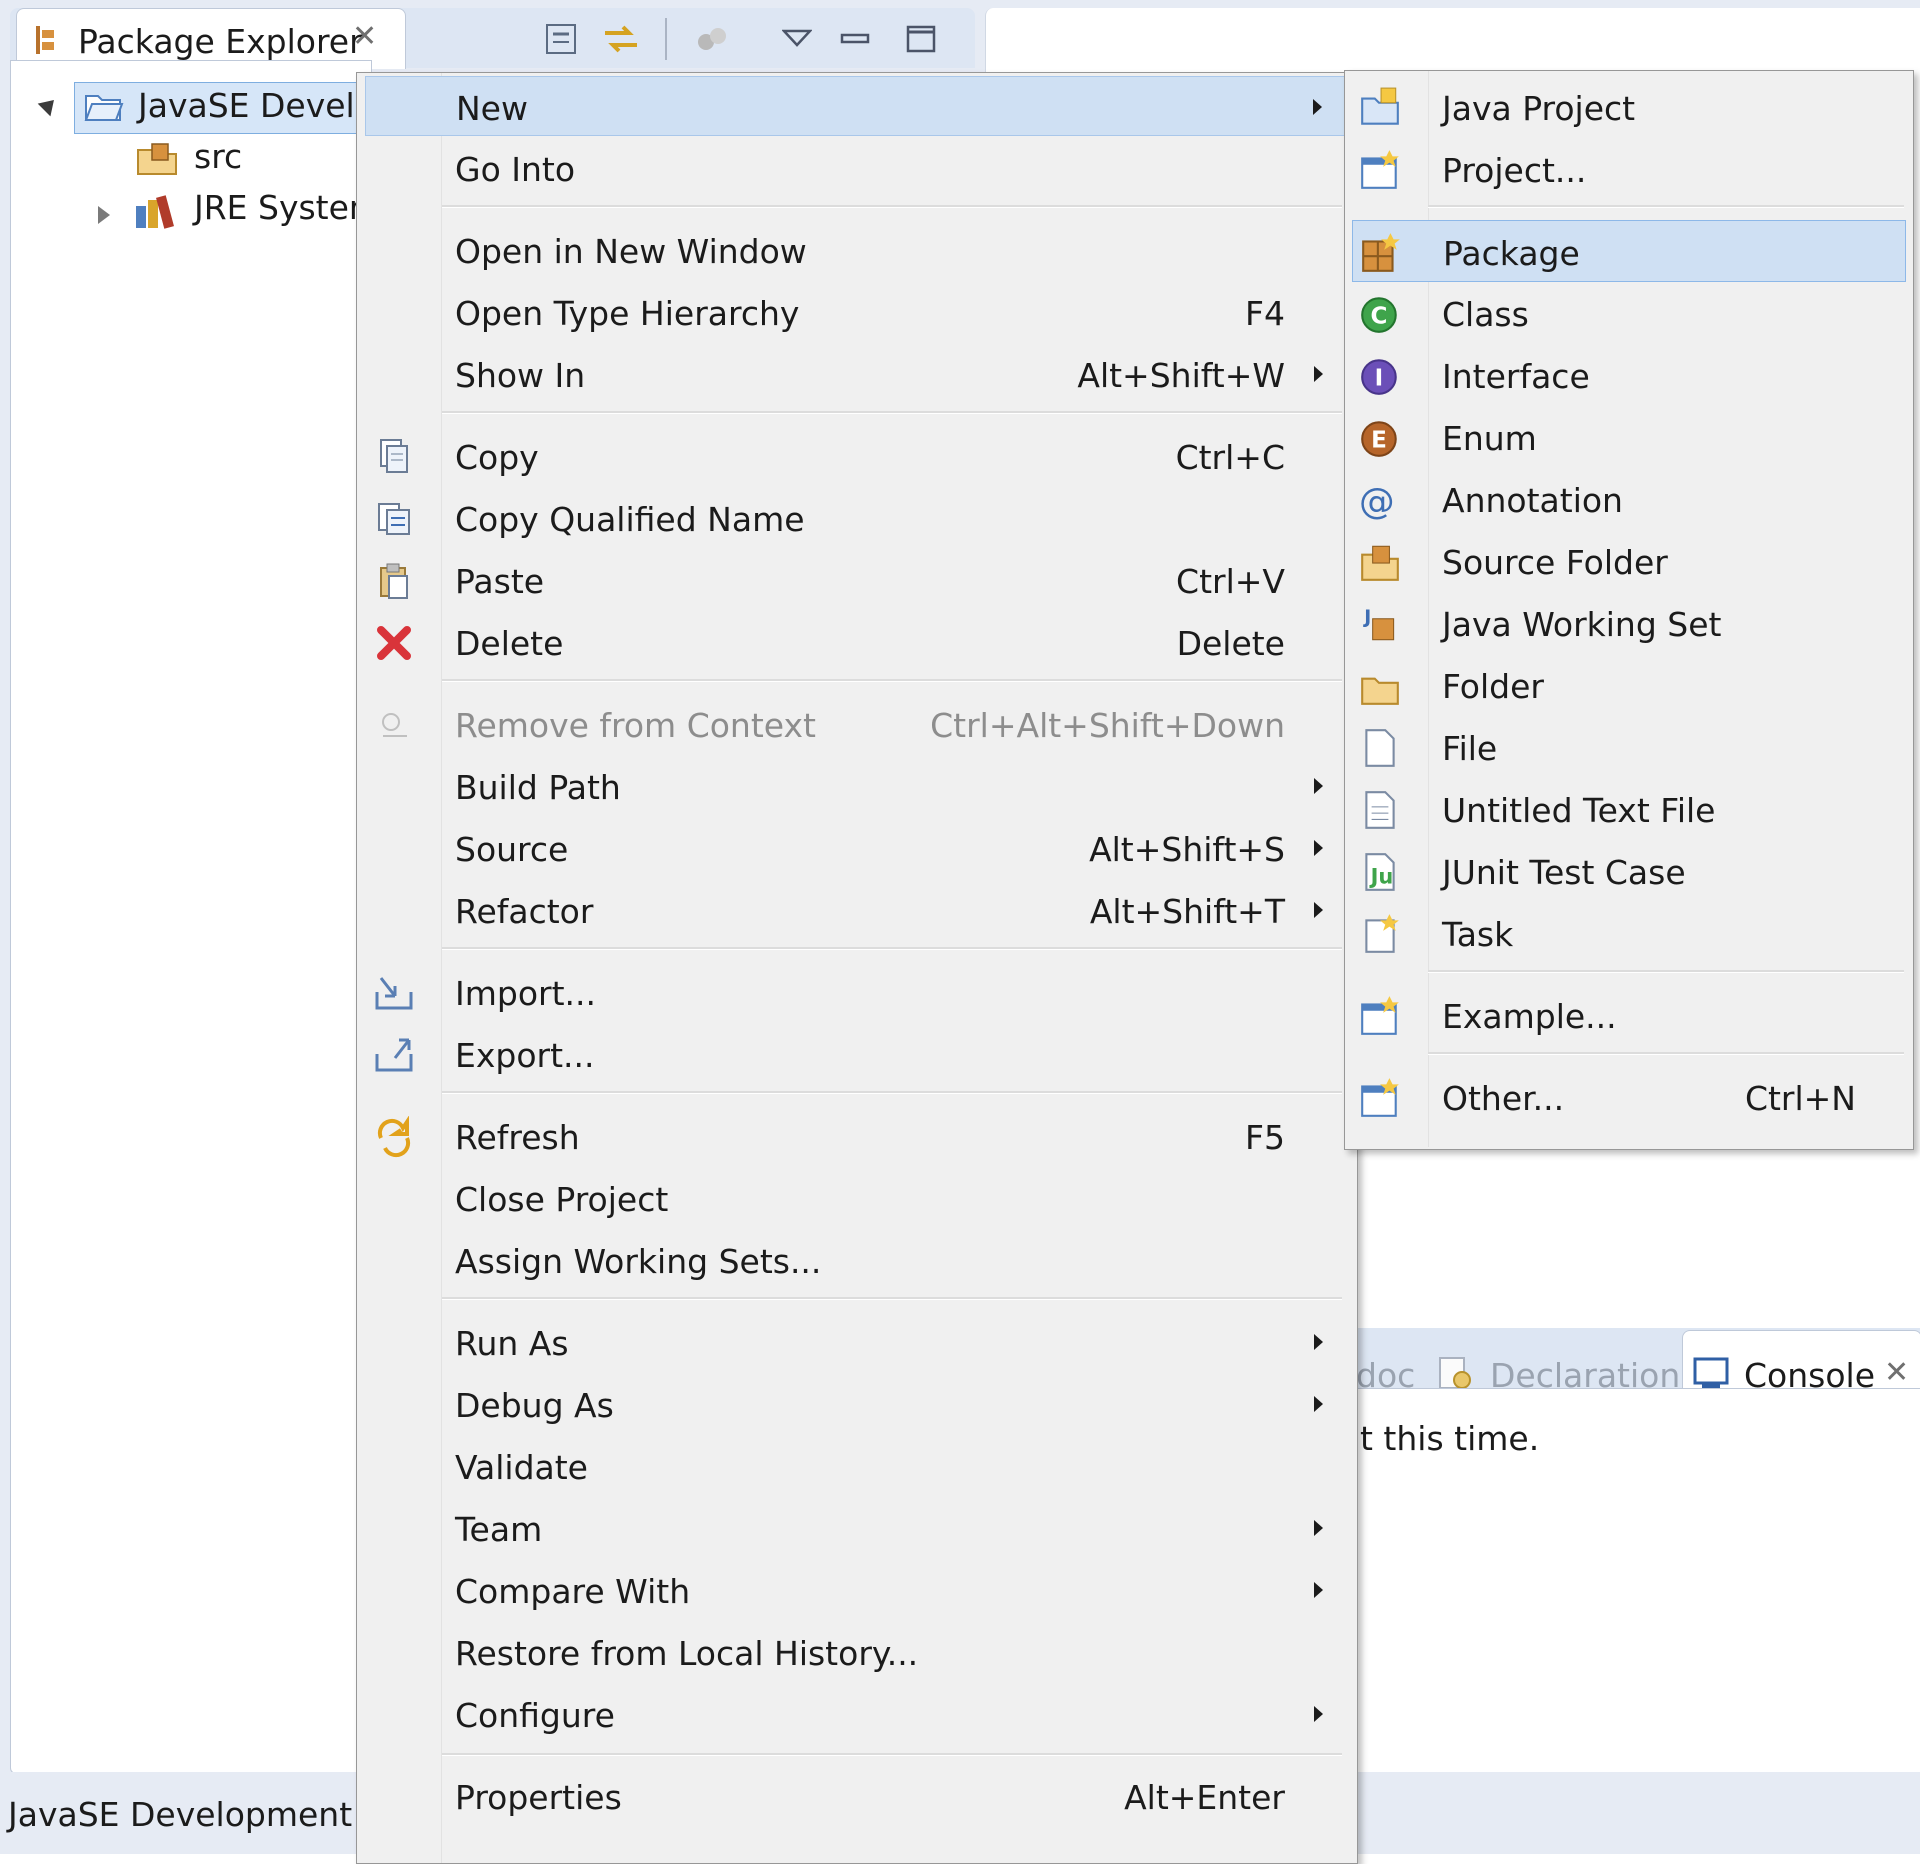 The height and width of the screenshot is (1864, 1920). I want to click on new-submenu-item-label: Java Project, so click(1539, 108).